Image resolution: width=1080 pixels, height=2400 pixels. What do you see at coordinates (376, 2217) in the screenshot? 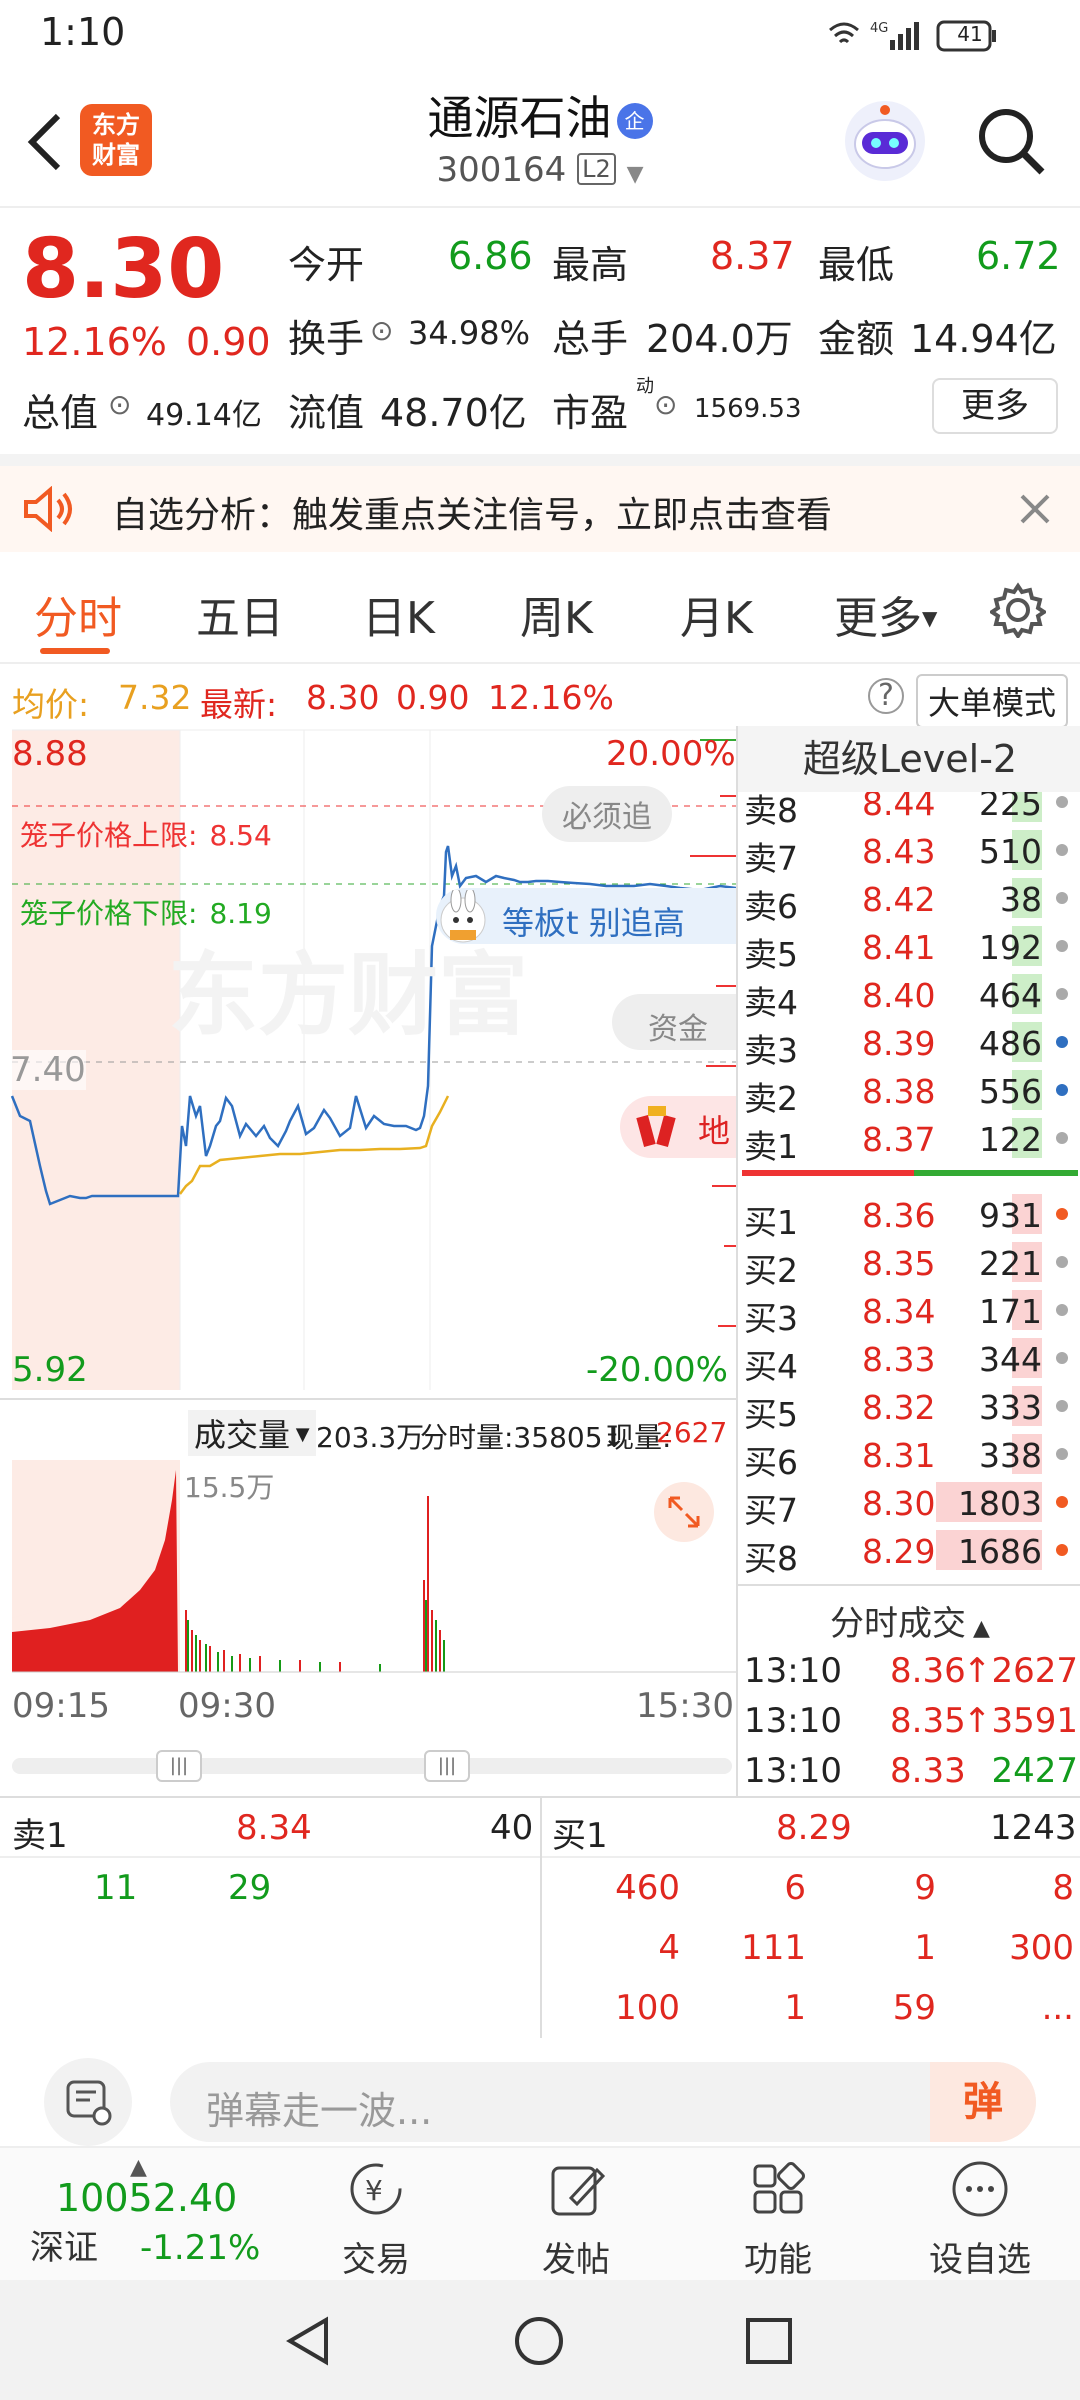
I see `nav-trade: ¥ 交易` at bounding box center [376, 2217].